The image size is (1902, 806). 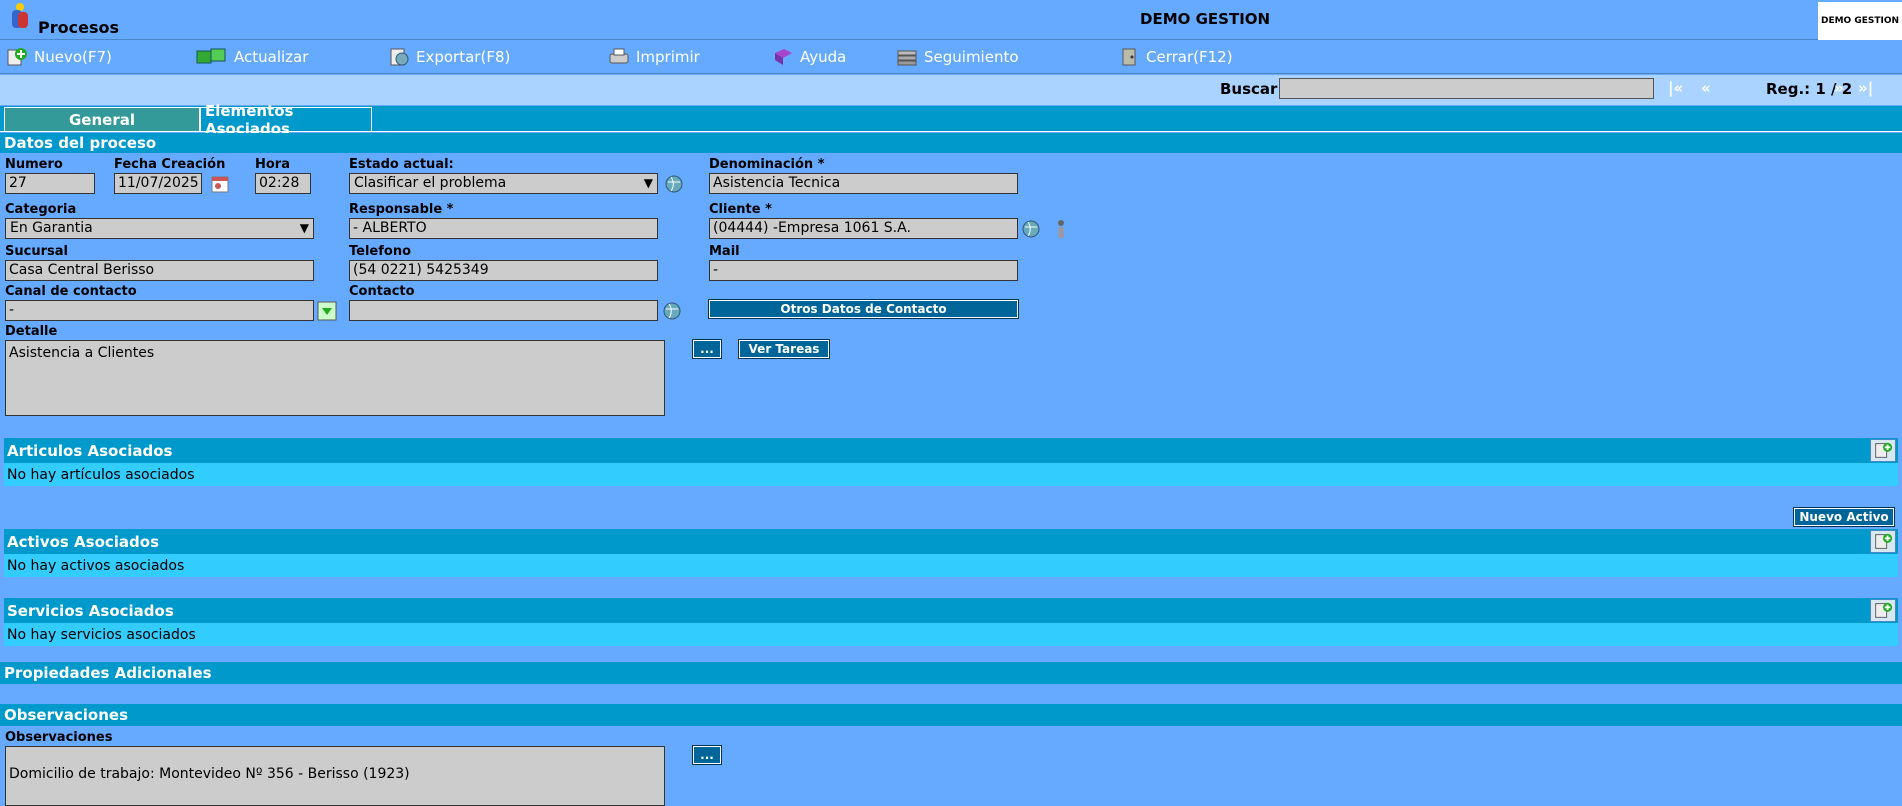 I want to click on page-title: Procesos, so click(x=78, y=27).